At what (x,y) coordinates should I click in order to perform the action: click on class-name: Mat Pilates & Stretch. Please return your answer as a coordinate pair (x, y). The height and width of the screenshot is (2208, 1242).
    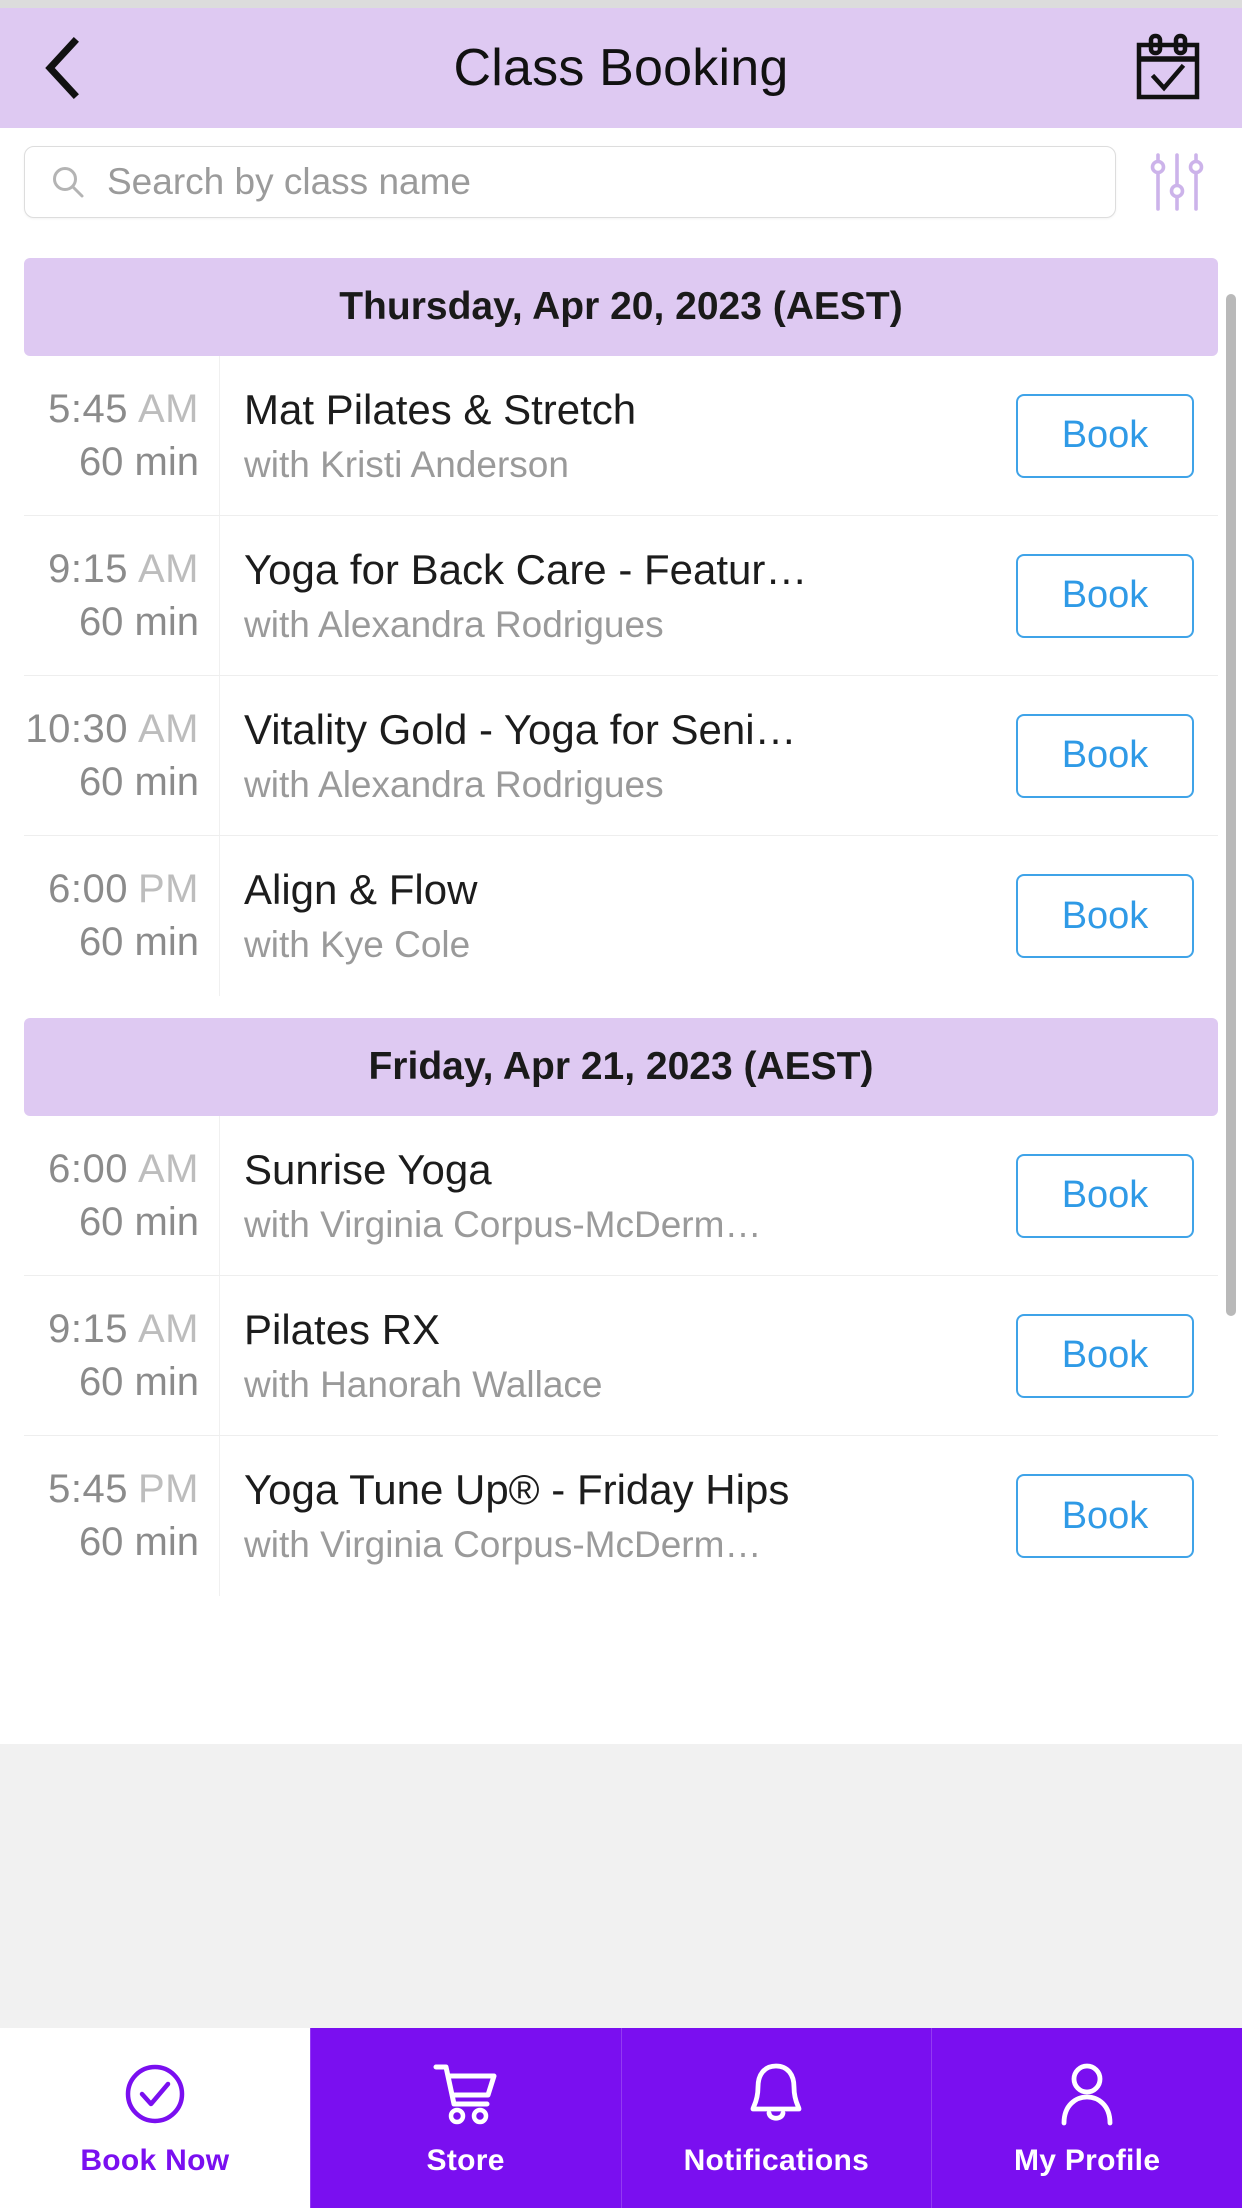
    Looking at the image, I should click on (440, 409).